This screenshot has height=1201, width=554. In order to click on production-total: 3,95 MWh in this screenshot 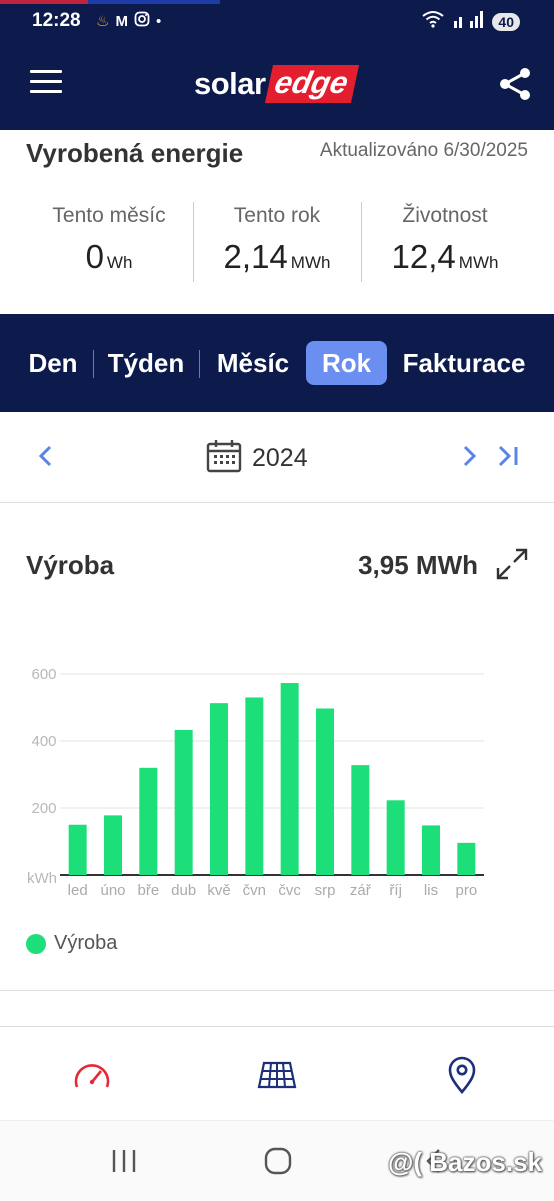, I will do `click(418, 565)`.